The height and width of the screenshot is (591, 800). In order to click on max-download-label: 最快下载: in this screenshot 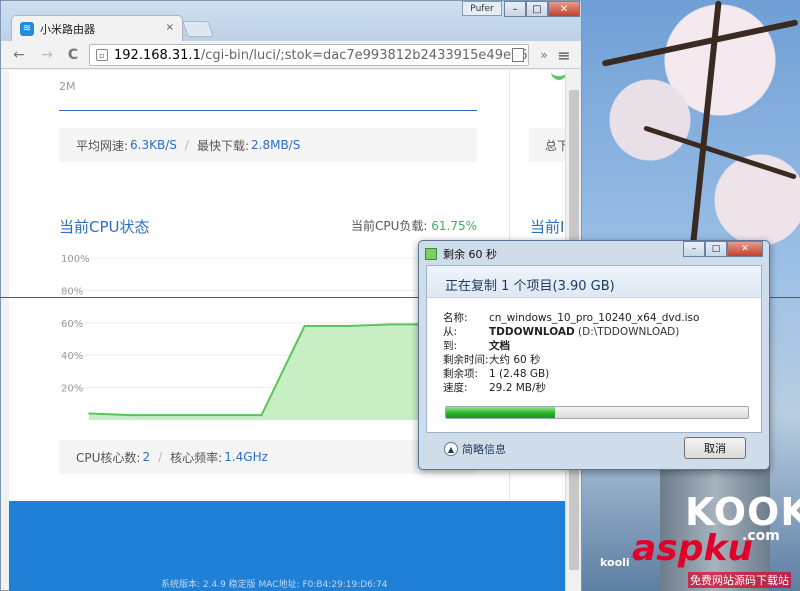, I will do `click(222, 145)`.